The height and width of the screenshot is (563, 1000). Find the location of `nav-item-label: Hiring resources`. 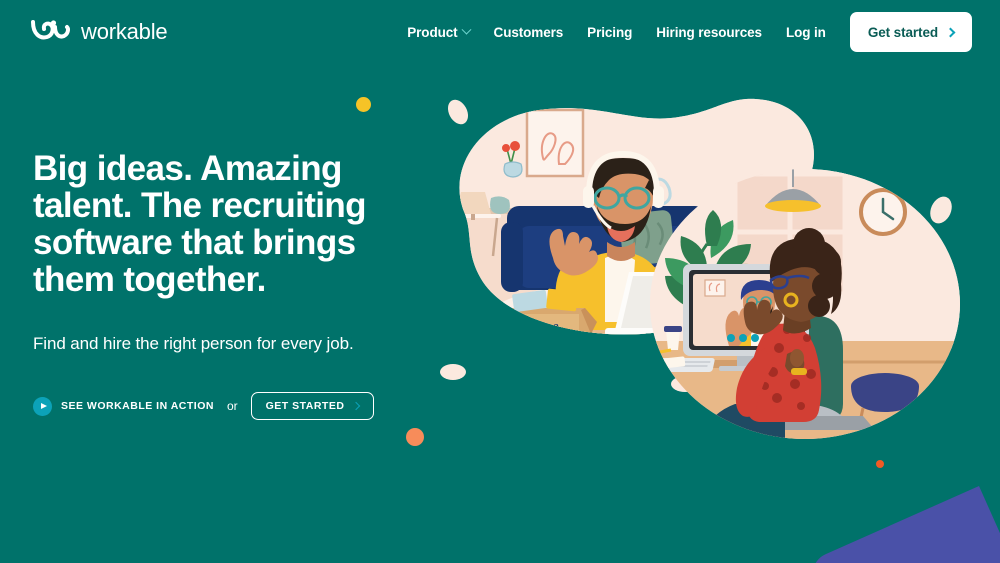

nav-item-label: Hiring resources is located at coordinates (709, 32).